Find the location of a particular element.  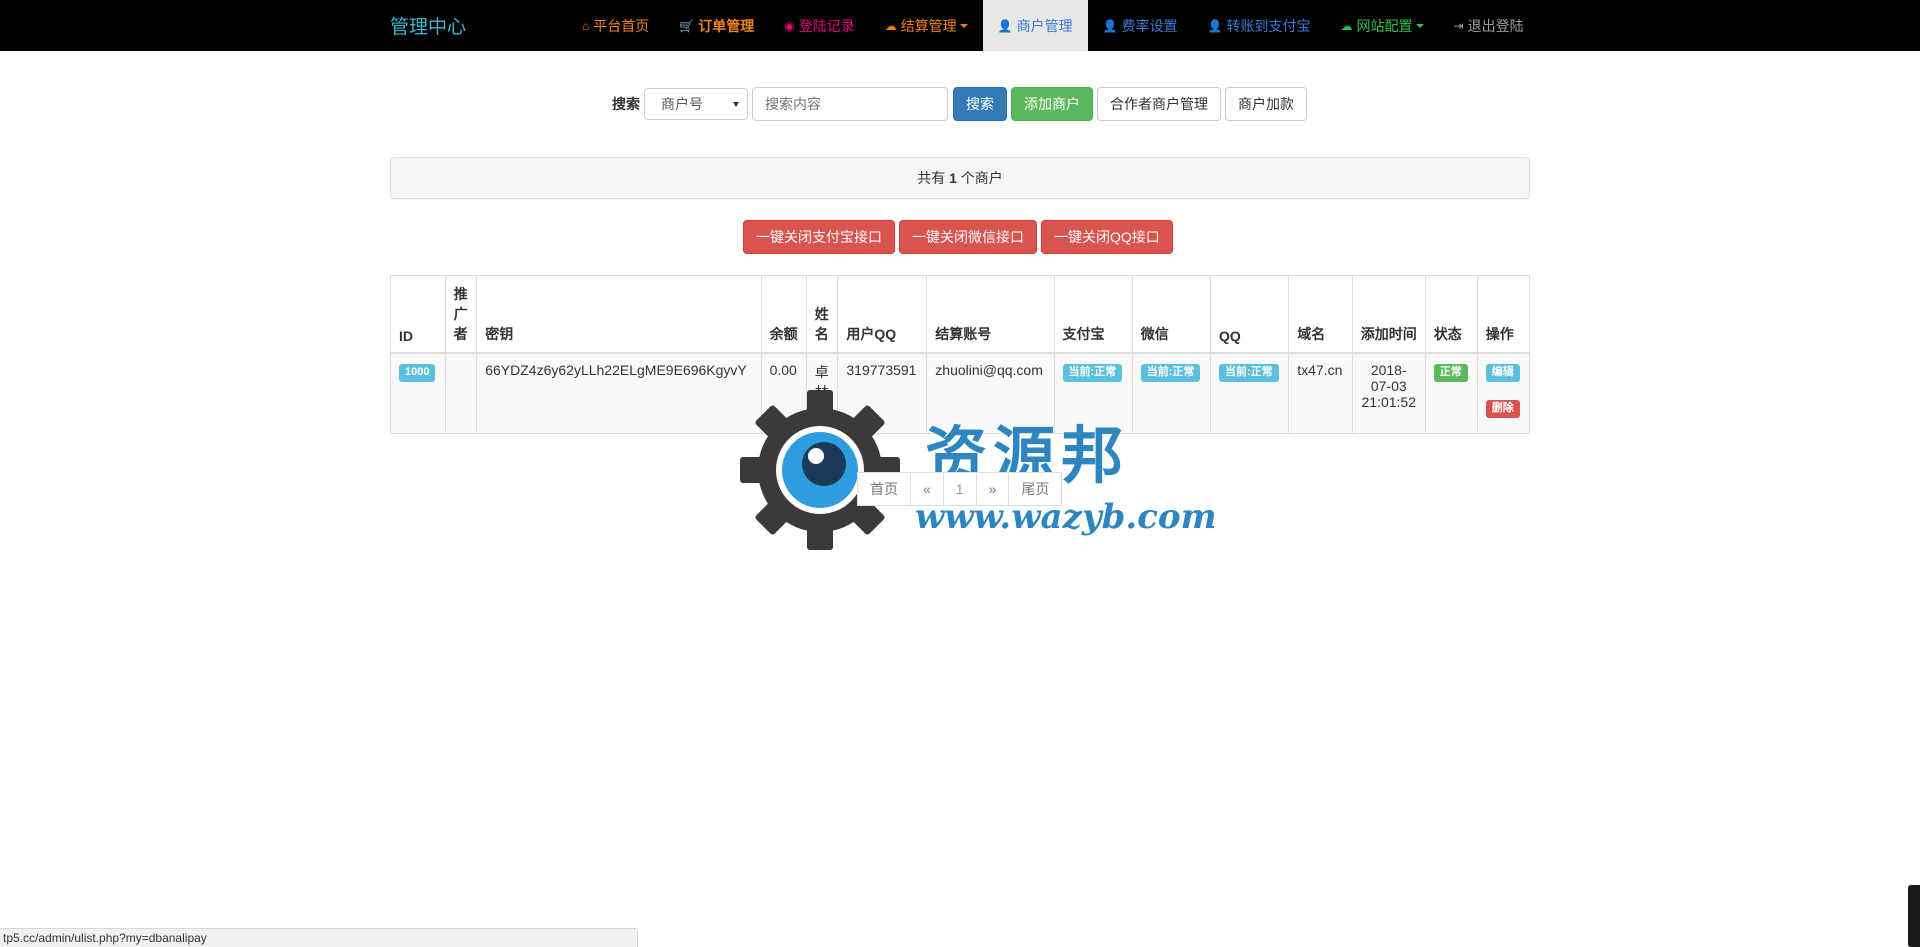

scrollbar-handle is located at coordinates (1914, 916).